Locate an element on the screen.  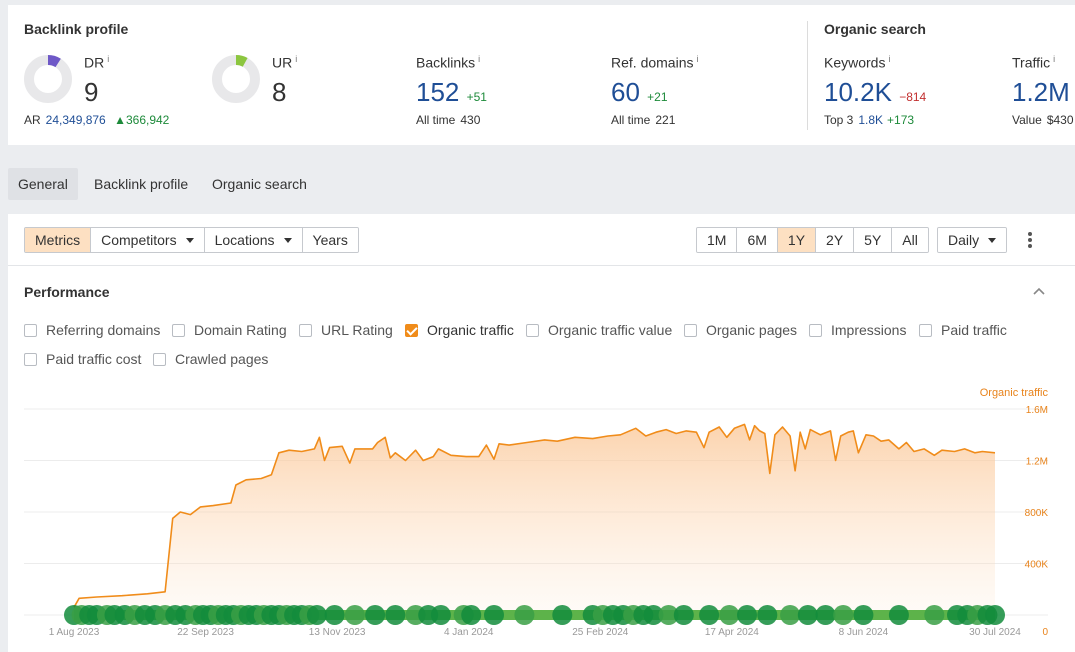
x-tick-label: 25 Feb 2024 is located at coordinates (600, 632).